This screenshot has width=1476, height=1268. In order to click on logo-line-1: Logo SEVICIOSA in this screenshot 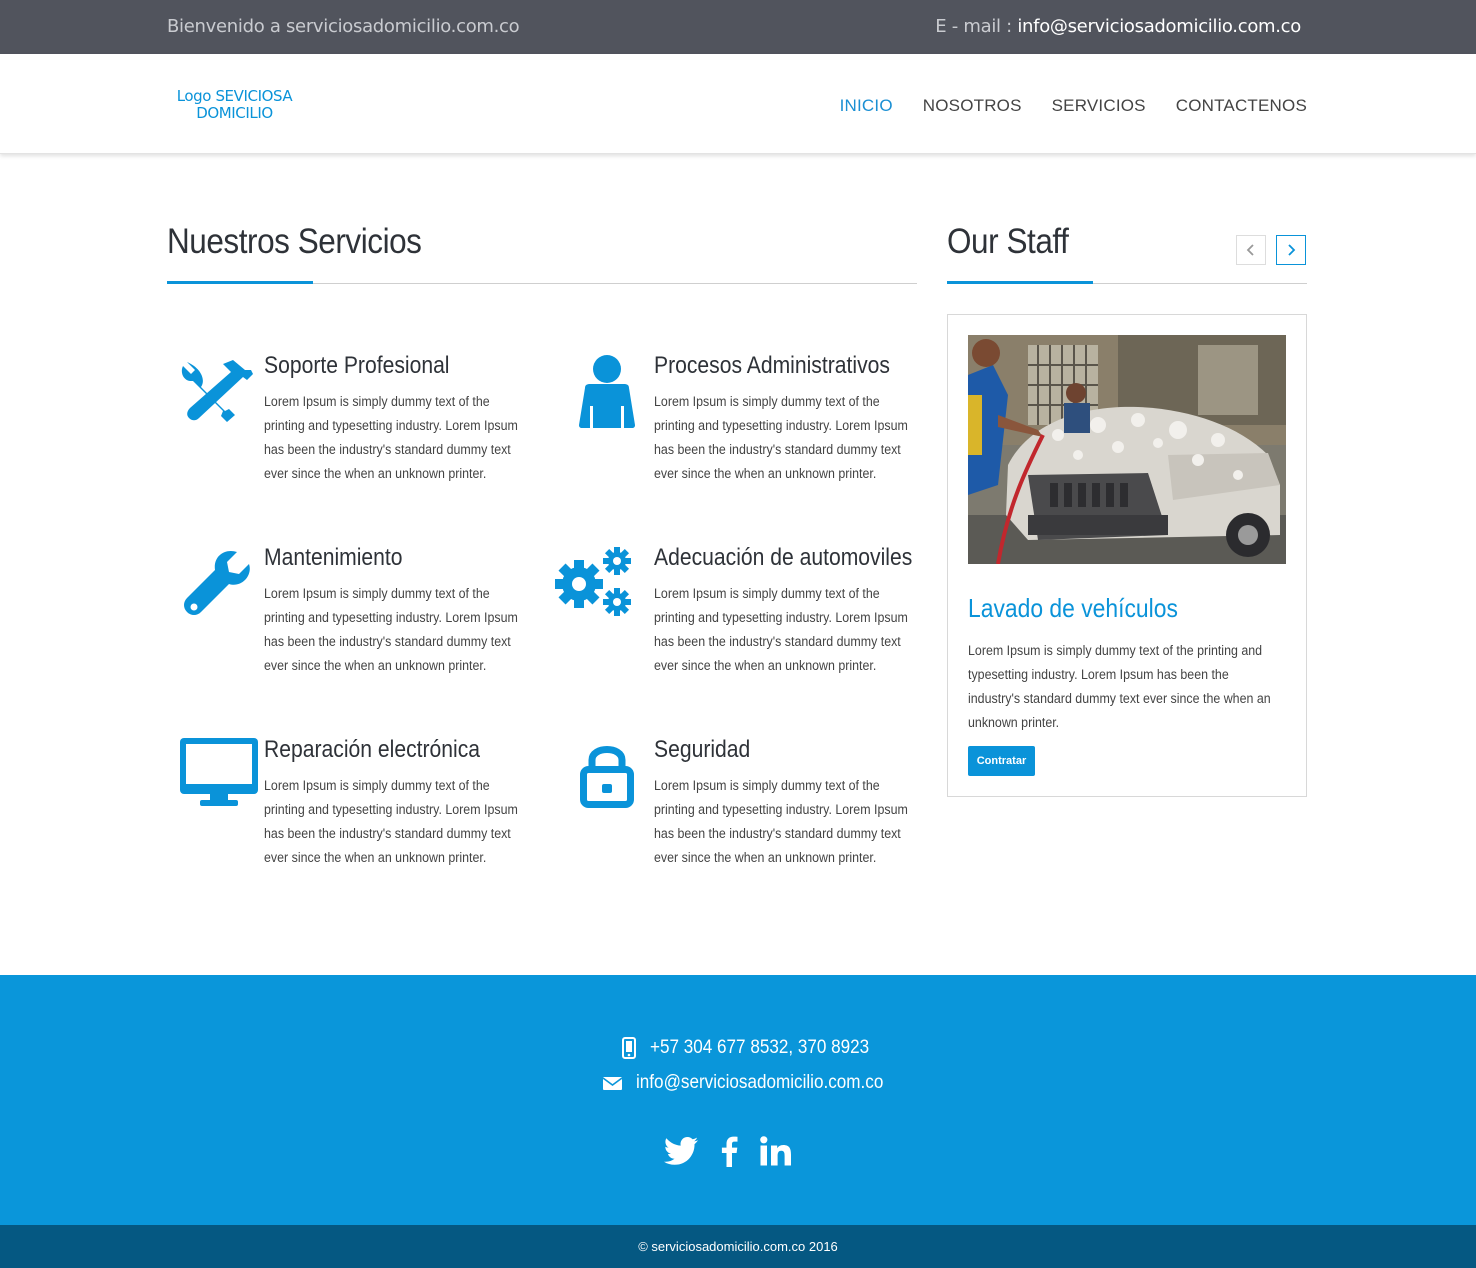, I will do `click(234, 96)`.